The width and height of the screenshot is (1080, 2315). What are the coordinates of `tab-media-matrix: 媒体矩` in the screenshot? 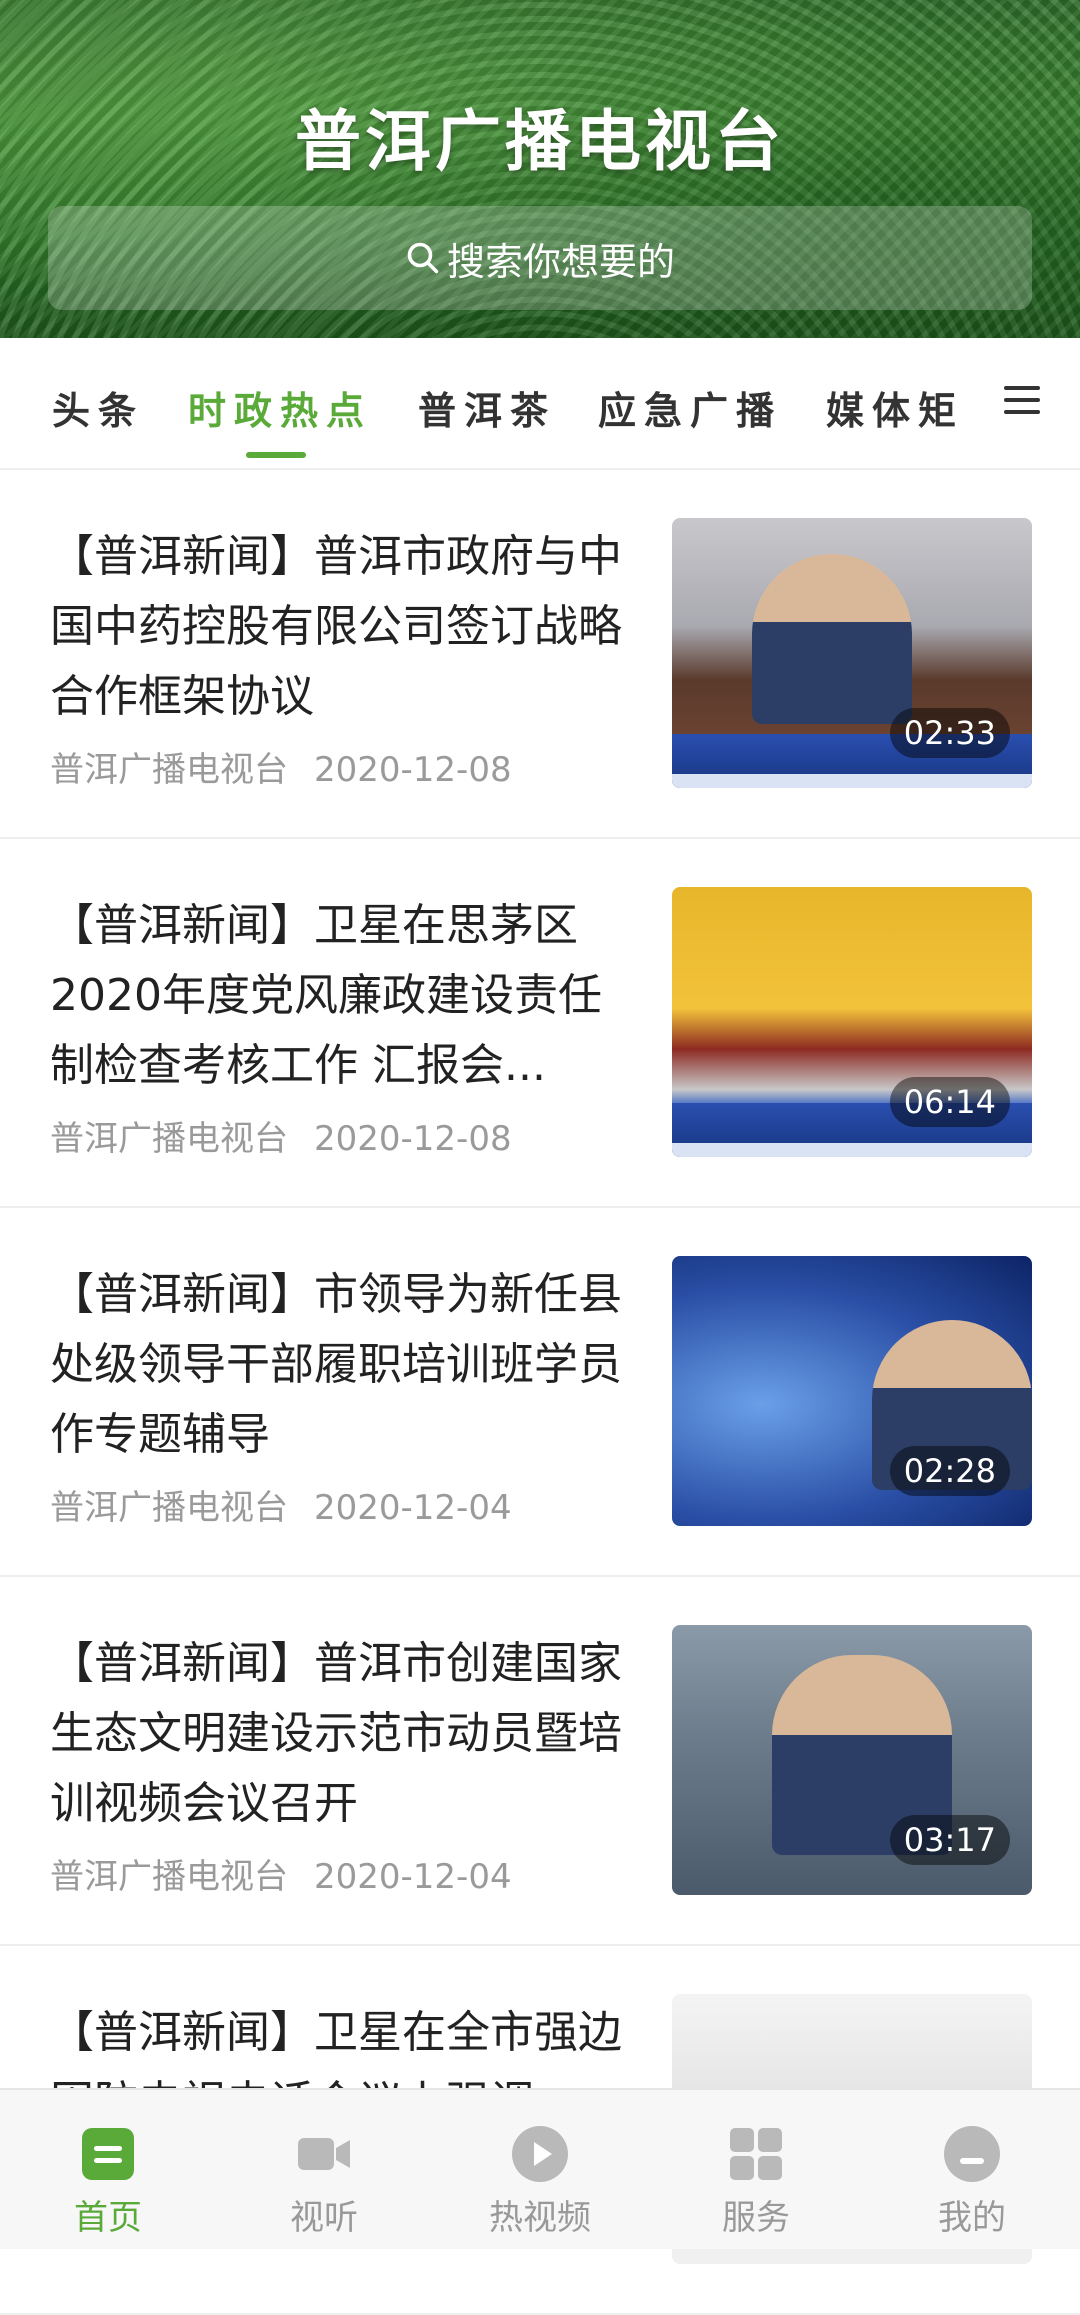 It's located at (895, 407).